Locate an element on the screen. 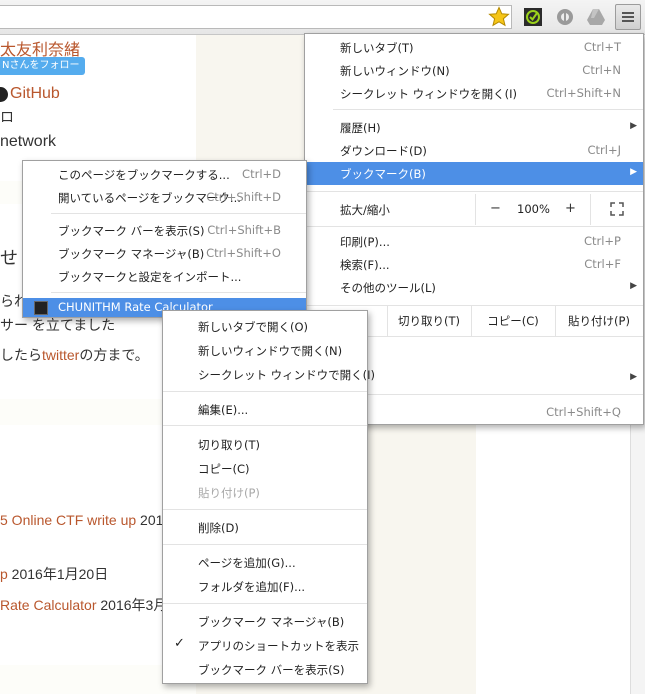  menu-item-label: 削除(D) is located at coordinates (218, 528).